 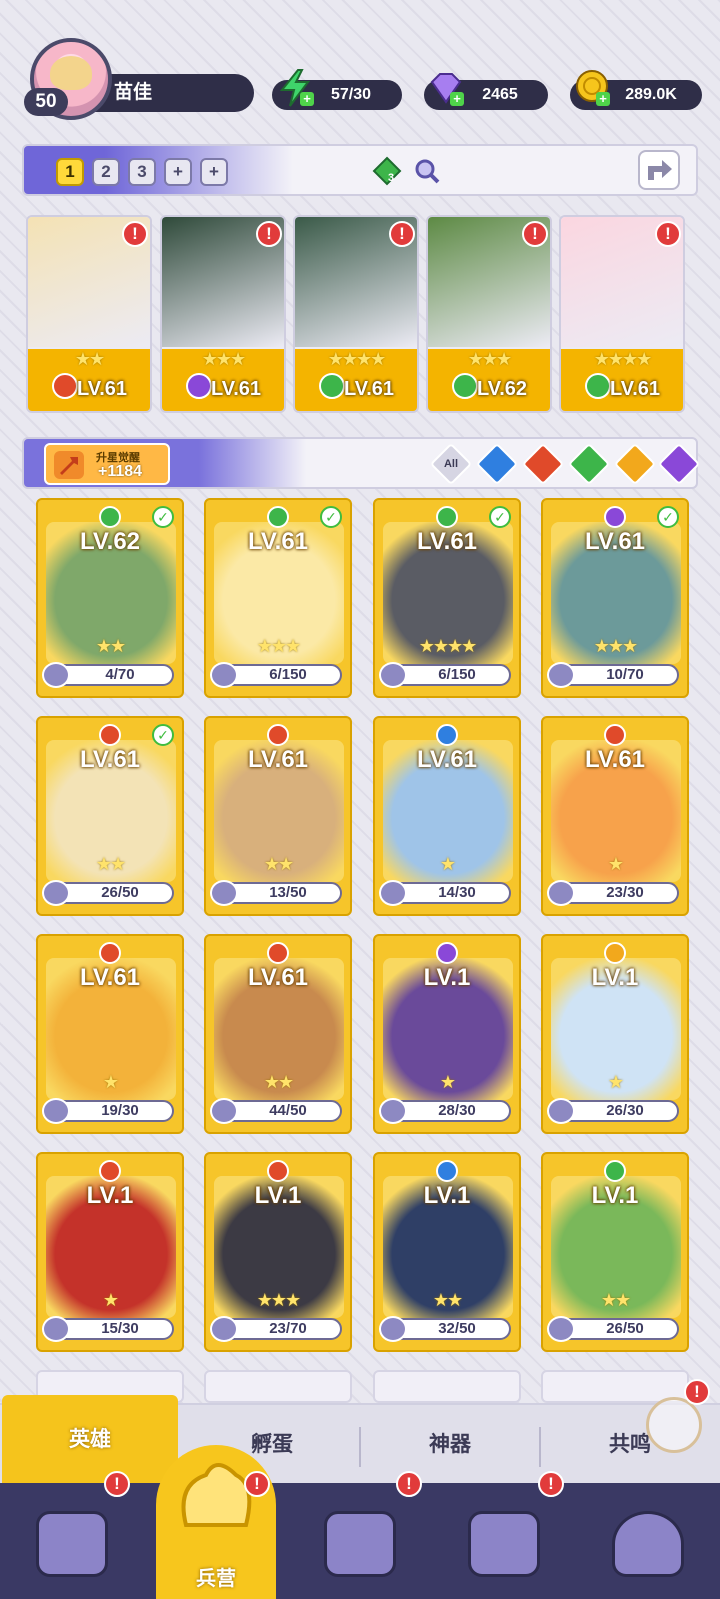 I want to click on nav-shrine: !, so click(x=504, y=1535).